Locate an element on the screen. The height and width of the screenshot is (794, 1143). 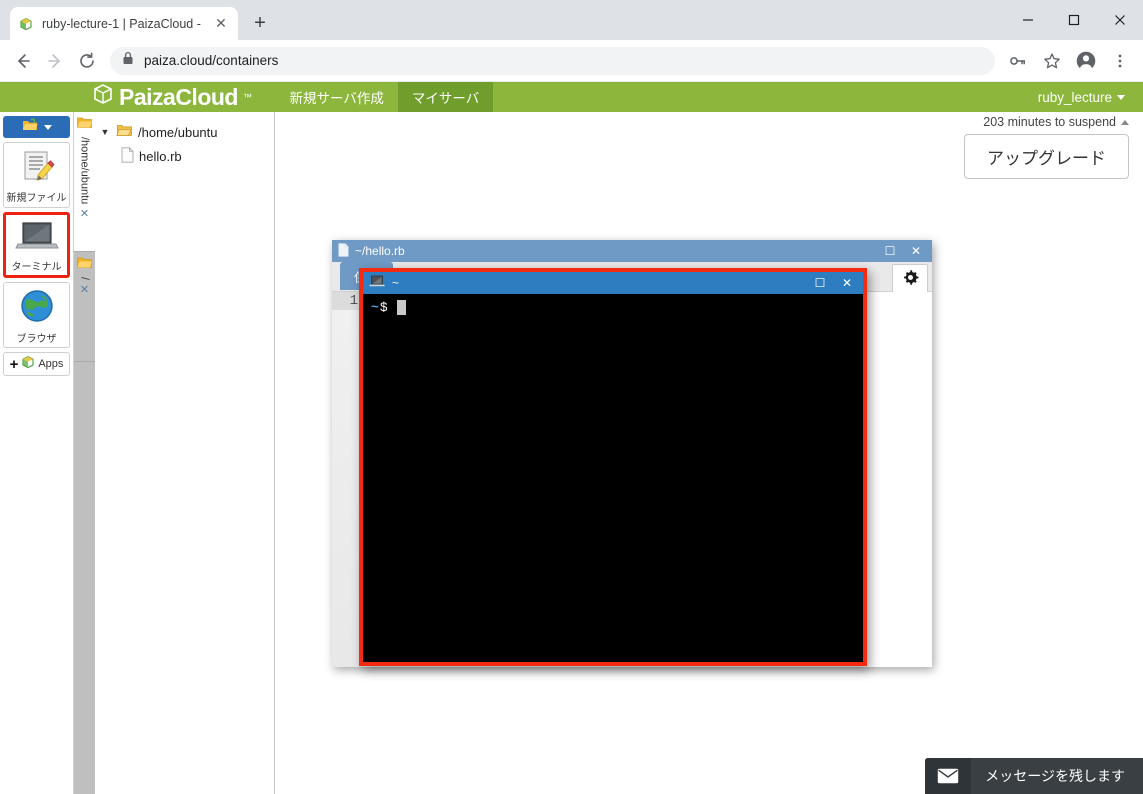
browser-titlebar: ruby-lecture-1 | PaizaCloud - Inst ✕ + is located at coordinates (571, 20).